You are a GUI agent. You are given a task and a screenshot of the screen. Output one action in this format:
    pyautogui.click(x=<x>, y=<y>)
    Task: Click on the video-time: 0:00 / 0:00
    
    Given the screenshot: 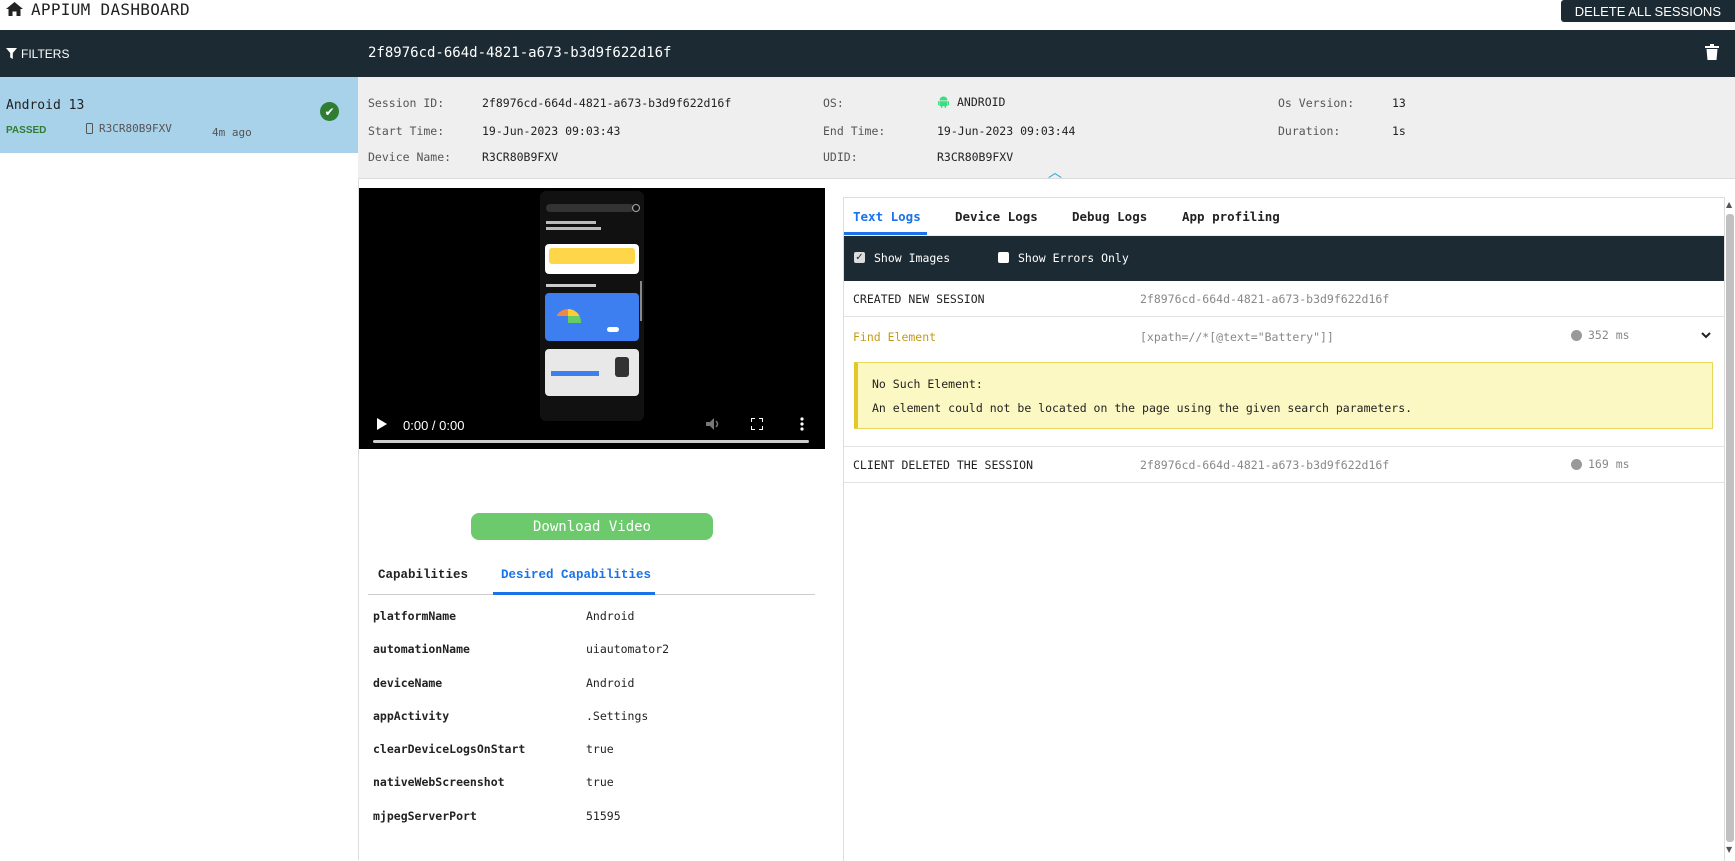 What is the action you would take?
    pyautogui.click(x=434, y=425)
    